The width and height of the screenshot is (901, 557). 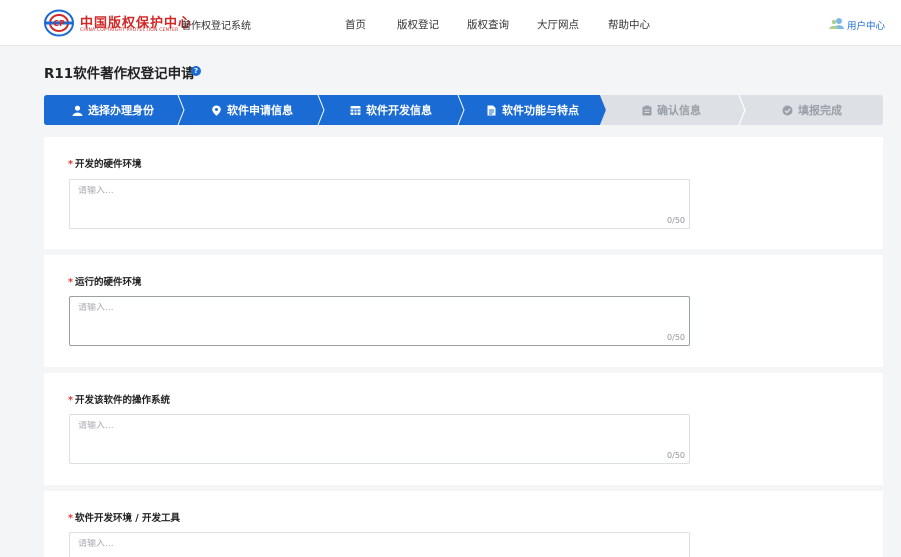 I want to click on step-choose-identity: 选择办理身份, so click(x=113, y=110).